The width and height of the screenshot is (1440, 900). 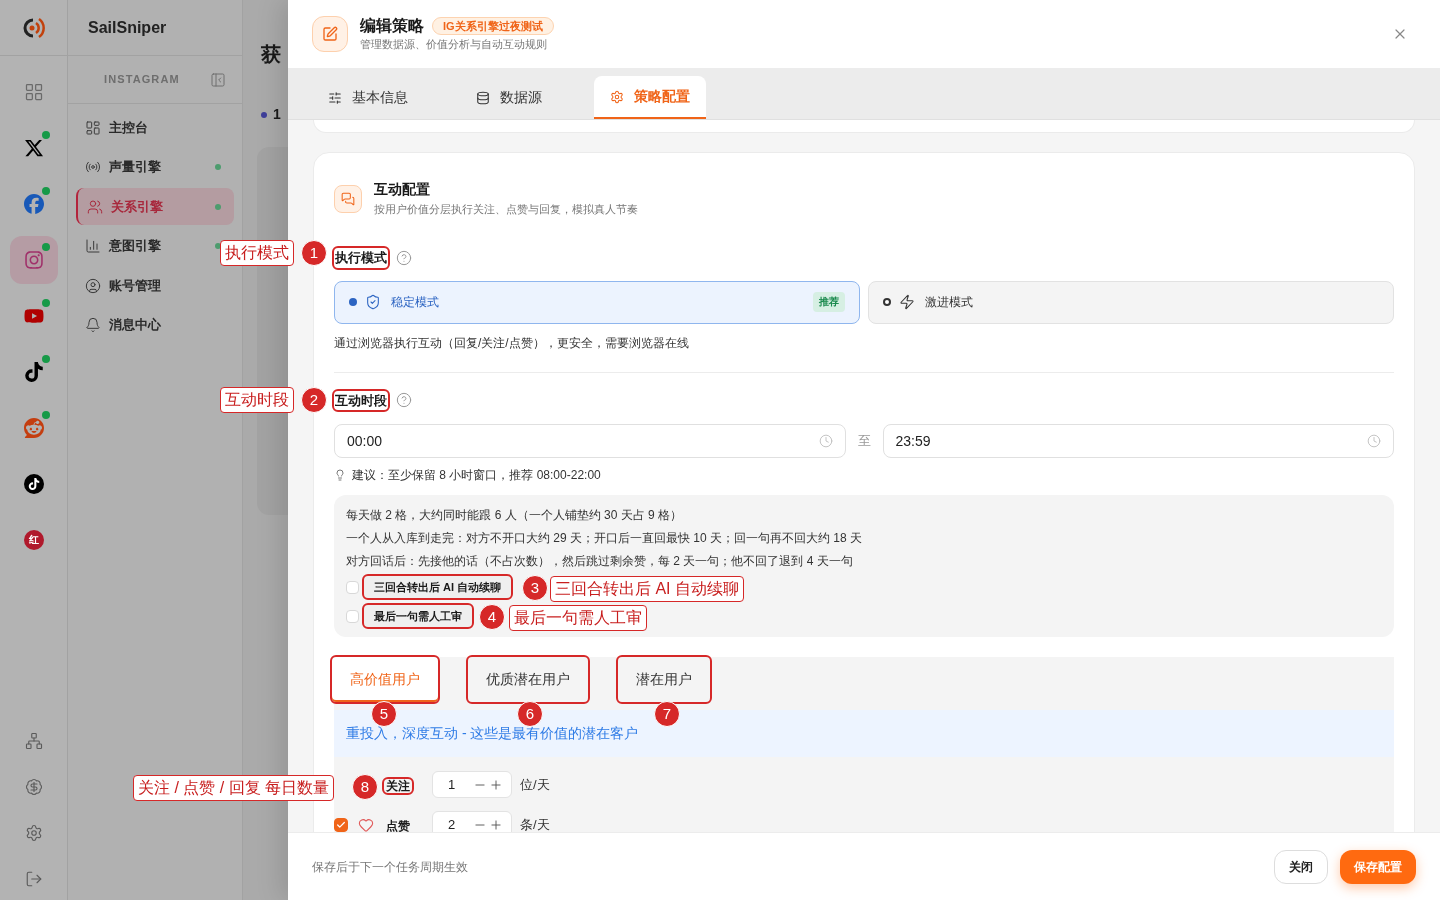 What do you see at coordinates (647, 589) in the screenshot?
I see `annotation-tooltip: 三回合转出后 AI 自动续聊` at bounding box center [647, 589].